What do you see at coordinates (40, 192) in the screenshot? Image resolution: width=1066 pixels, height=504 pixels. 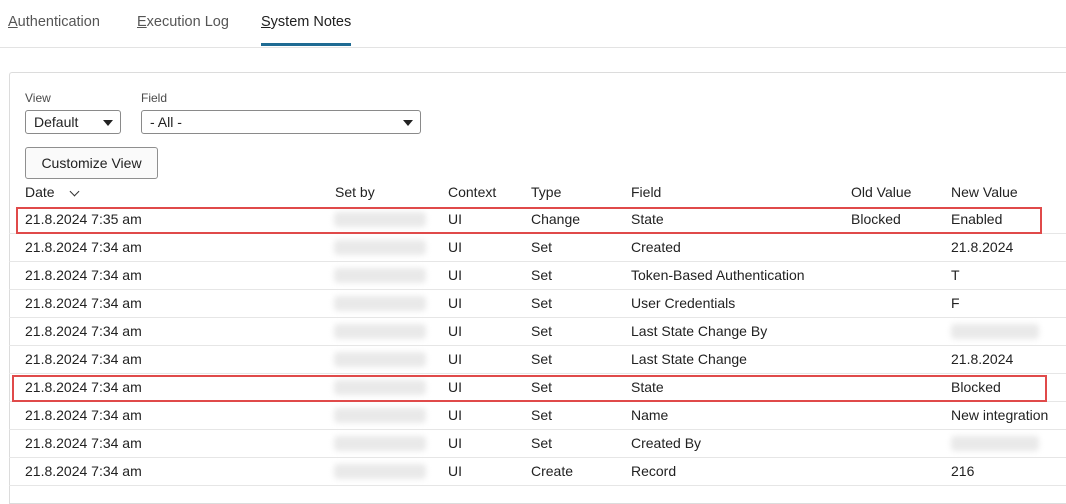 I see `column-header-date: Date` at bounding box center [40, 192].